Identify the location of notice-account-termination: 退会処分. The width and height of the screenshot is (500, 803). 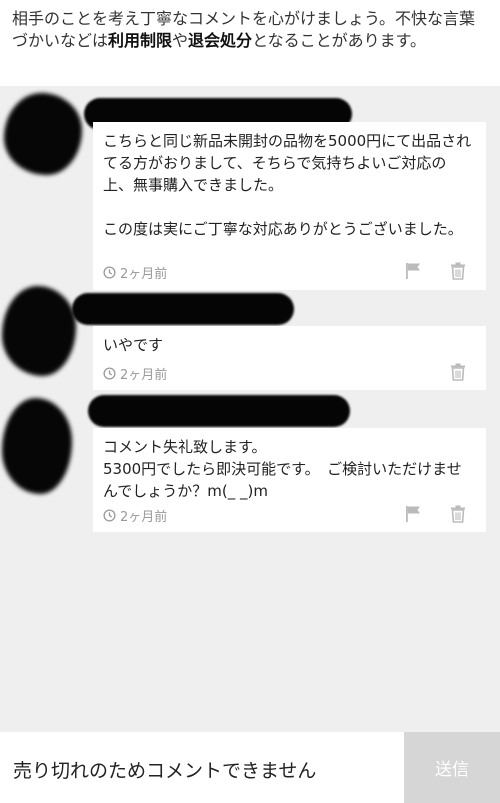
(220, 40).